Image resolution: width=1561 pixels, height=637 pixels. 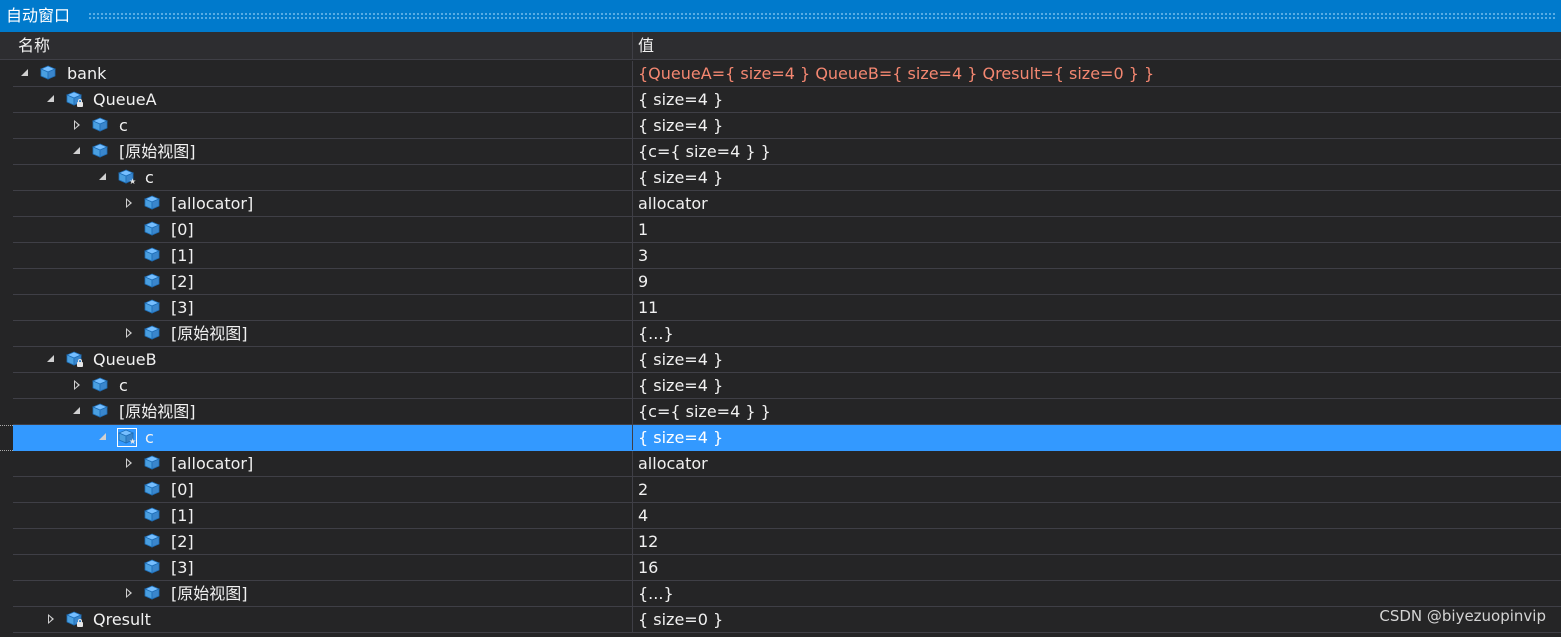 What do you see at coordinates (322, 73) in the screenshot?
I see `name-cell: bank` at bounding box center [322, 73].